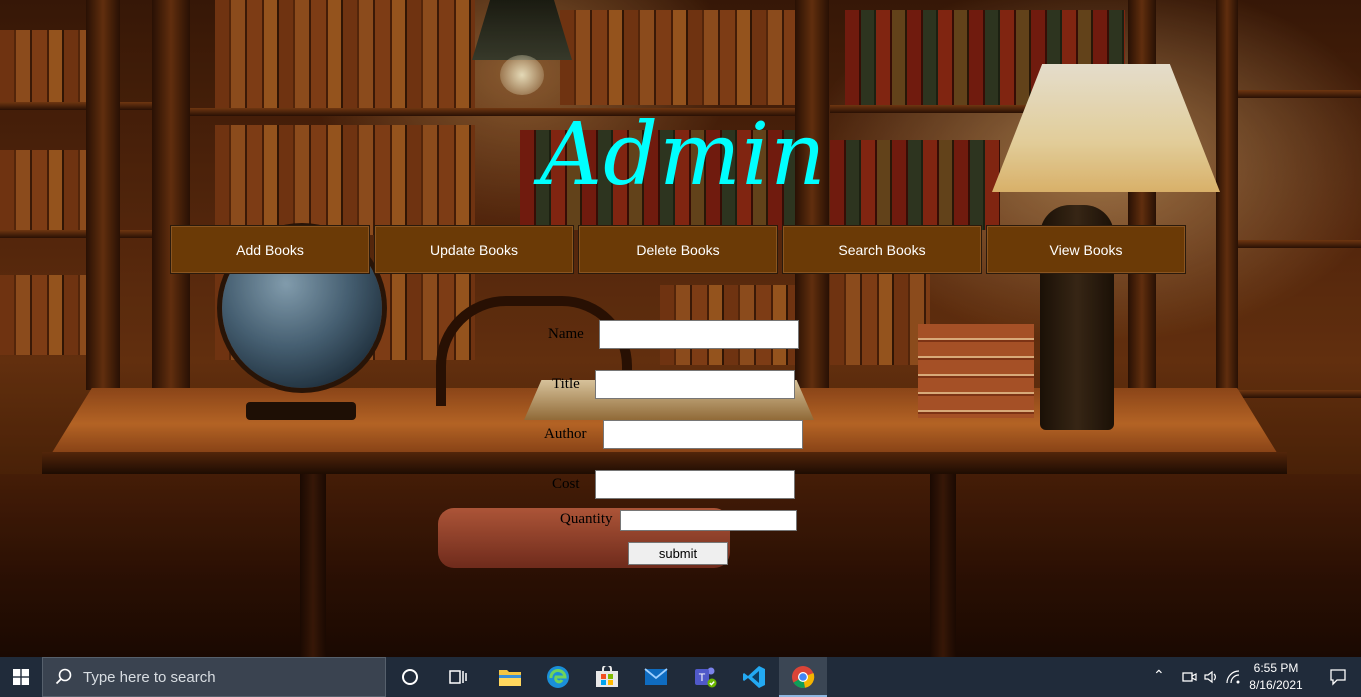 The width and height of the screenshot is (1361, 697). What do you see at coordinates (586, 519) in the screenshot?
I see `quantity-label: Quantity` at bounding box center [586, 519].